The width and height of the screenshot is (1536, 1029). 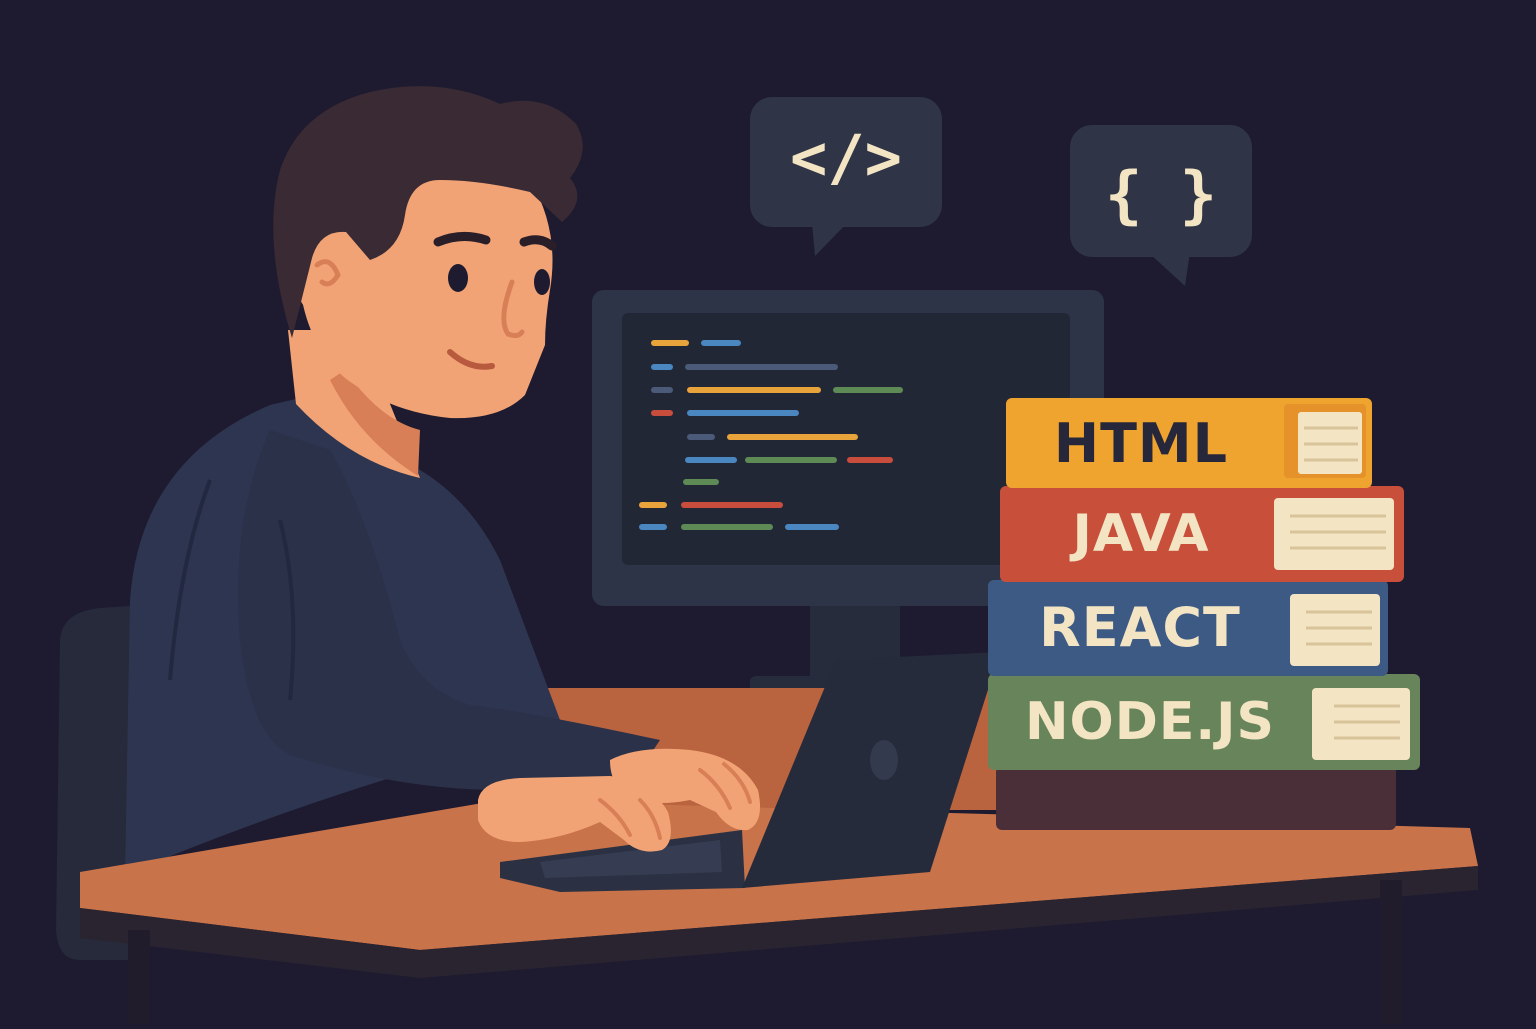 What do you see at coordinates (1196, 798) in the screenshot?
I see `book-bottom` at bounding box center [1196, 798].